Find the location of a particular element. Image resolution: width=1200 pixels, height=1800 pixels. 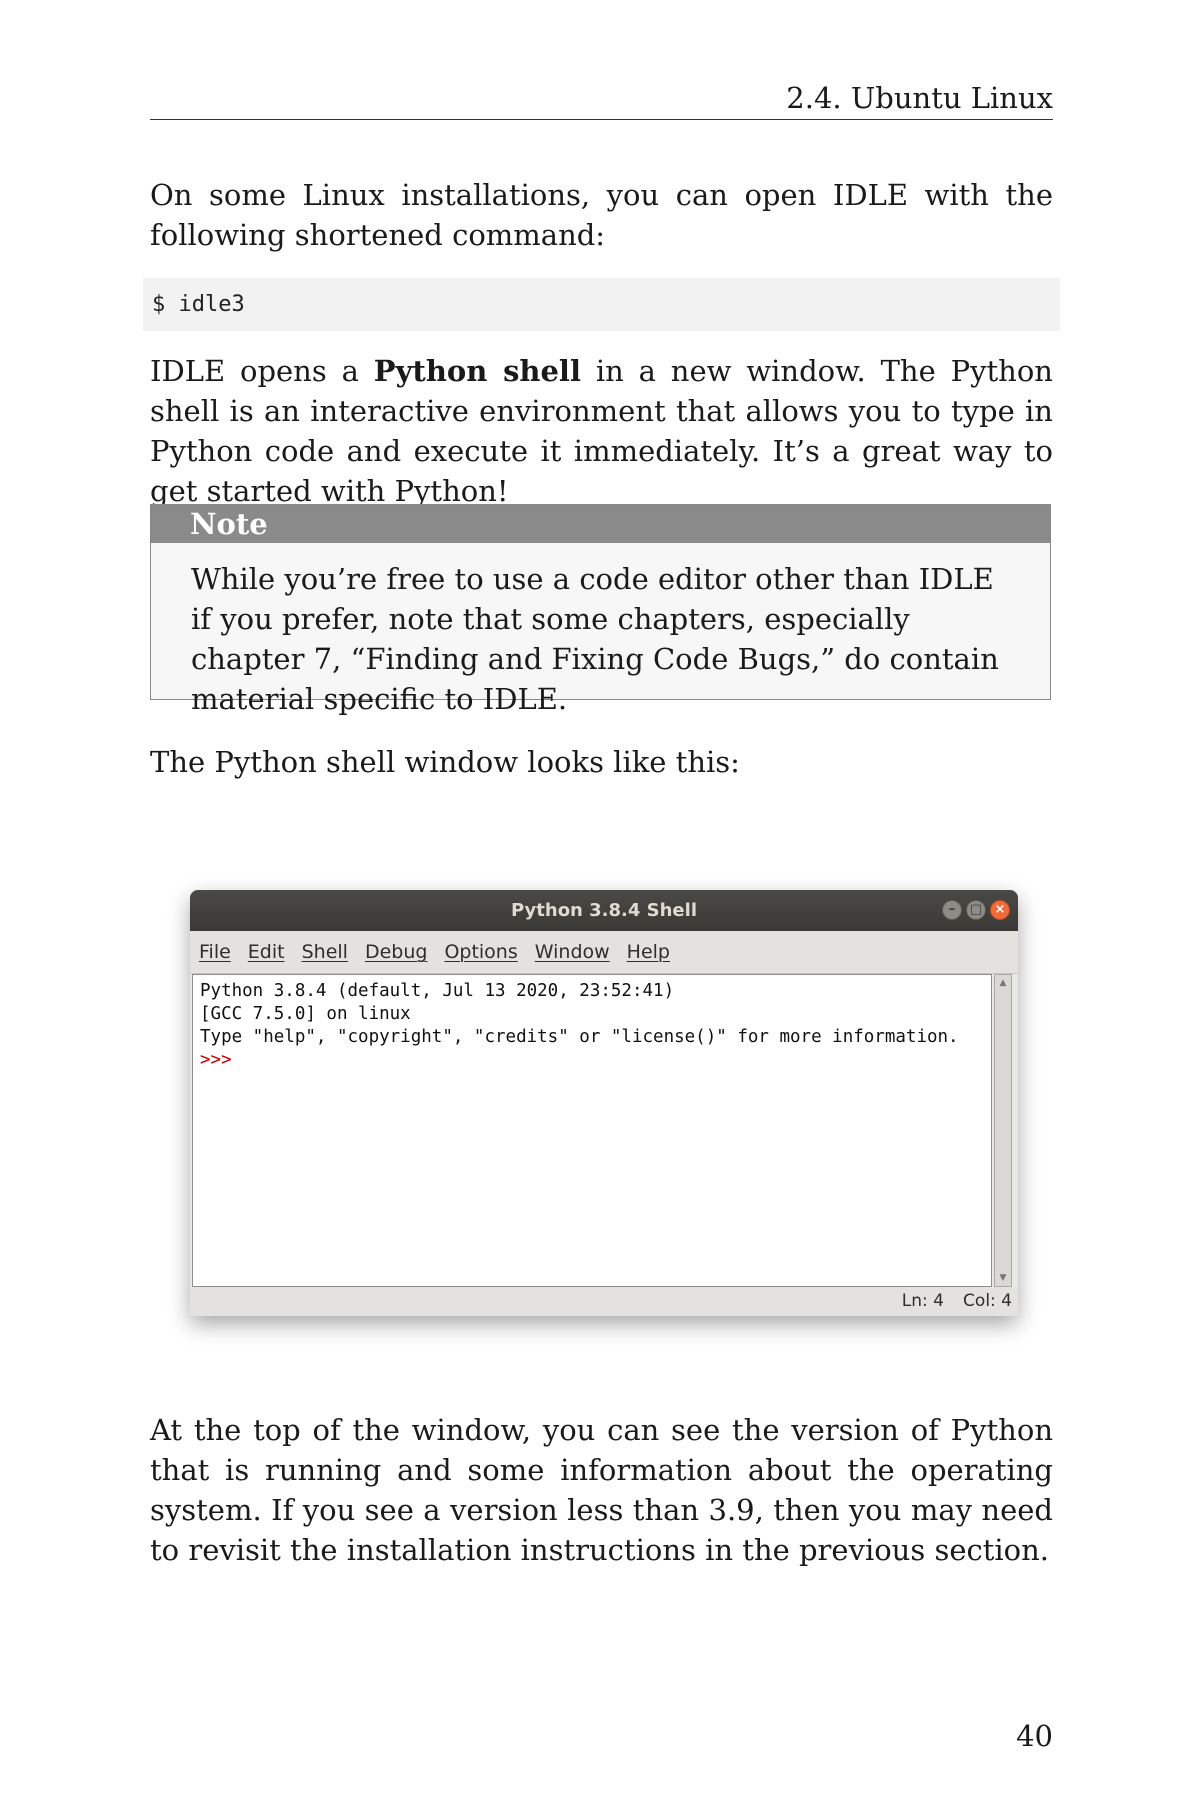

note-title: Note is located at coordinates (600, 524).